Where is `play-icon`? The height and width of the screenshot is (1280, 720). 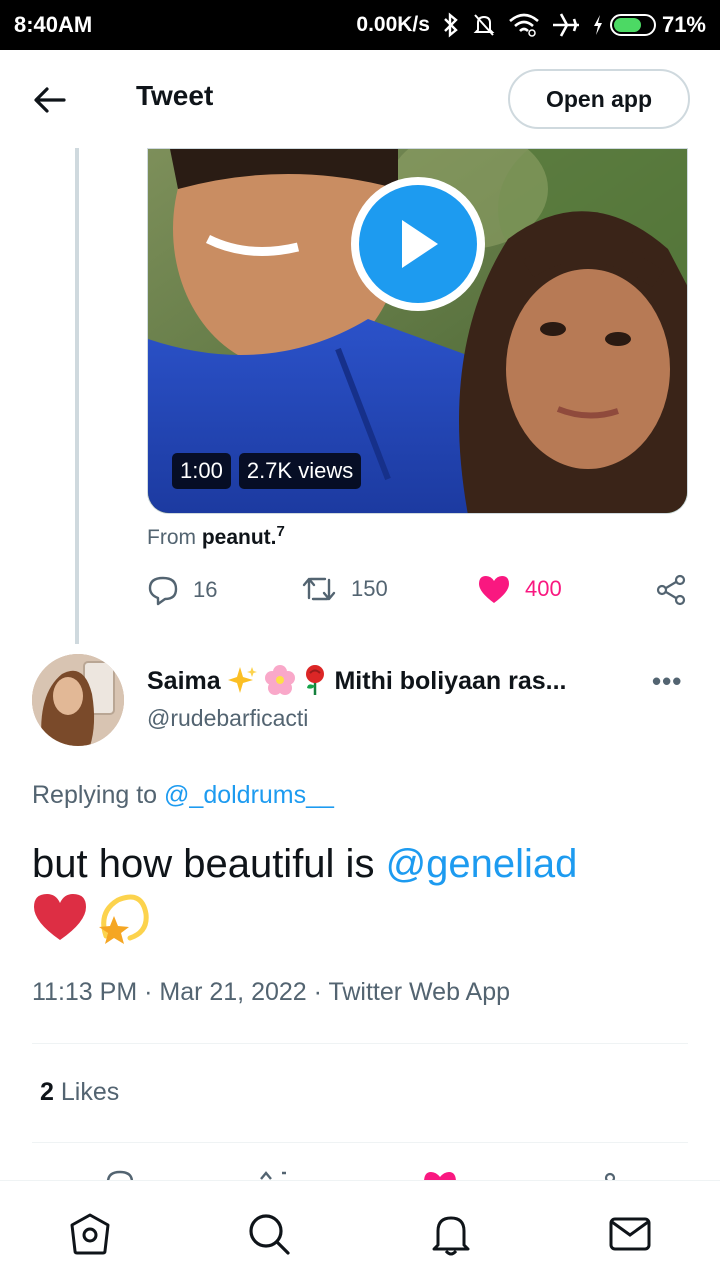 play-icon is located at coordinates (420, 244).